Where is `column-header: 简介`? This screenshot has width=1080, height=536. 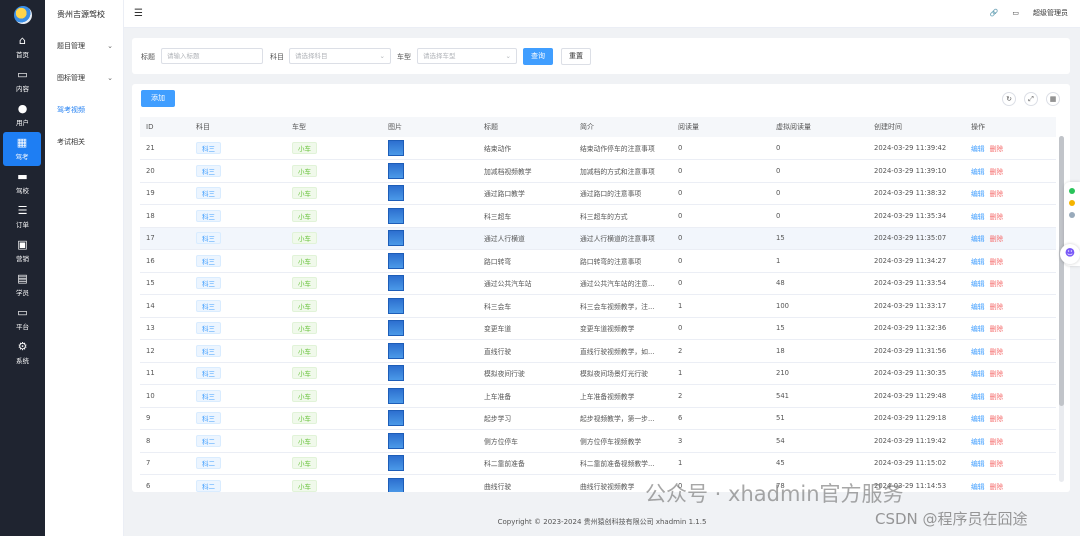
column-header: 简介 is located at coordinates (623, 127).